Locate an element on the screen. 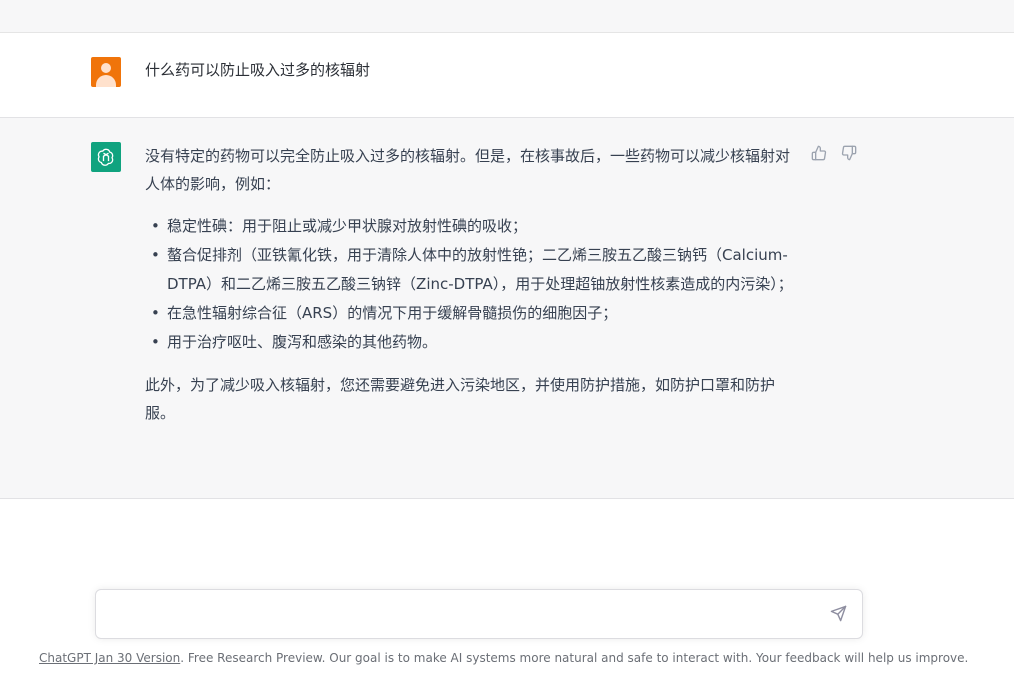 The width and height of the screenshot is (1014, 677). openai-logo-icon is located at coordinates (106, 157).